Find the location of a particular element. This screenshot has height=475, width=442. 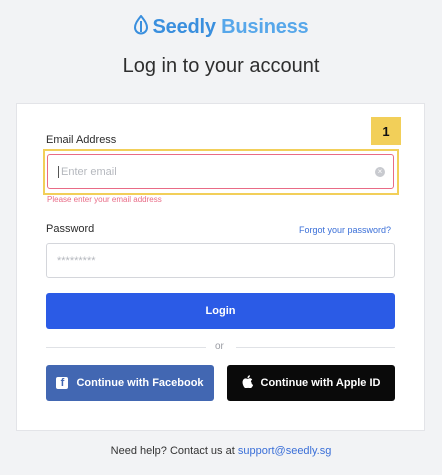

email-error-message: Please enter your email address is located at coordinates (104, 199).